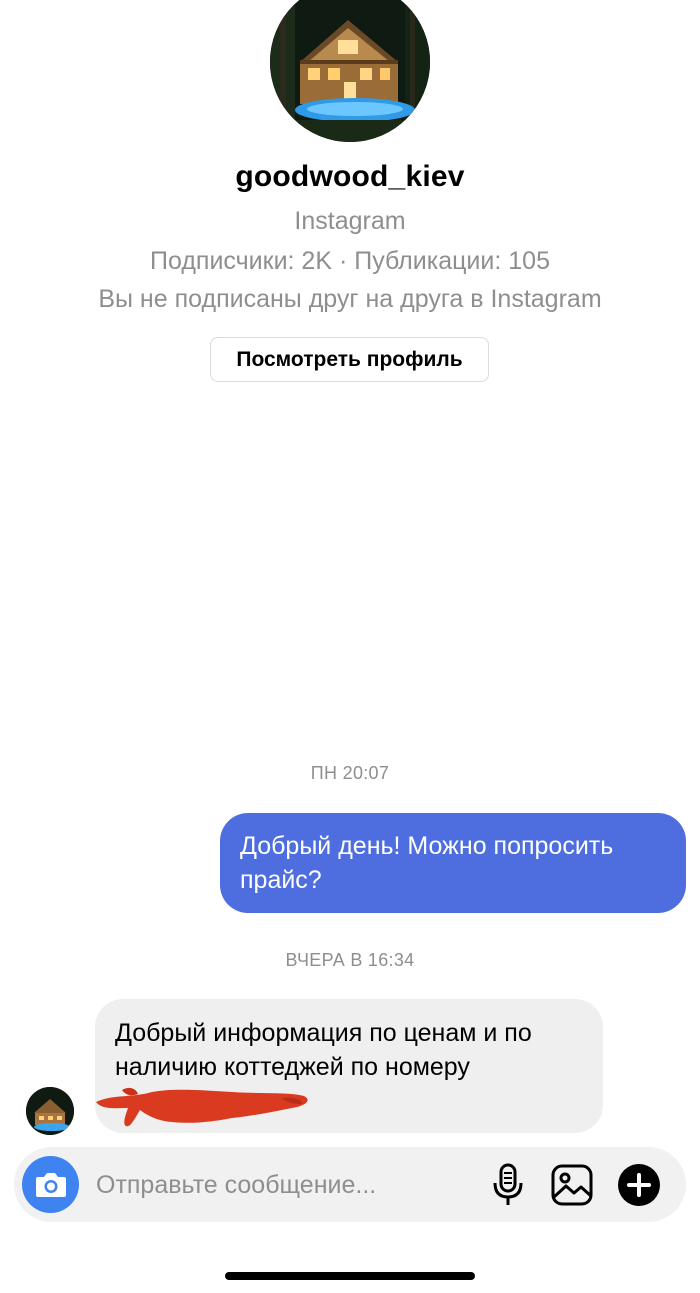  I want to click on profile-avatar, so click(350, 71).